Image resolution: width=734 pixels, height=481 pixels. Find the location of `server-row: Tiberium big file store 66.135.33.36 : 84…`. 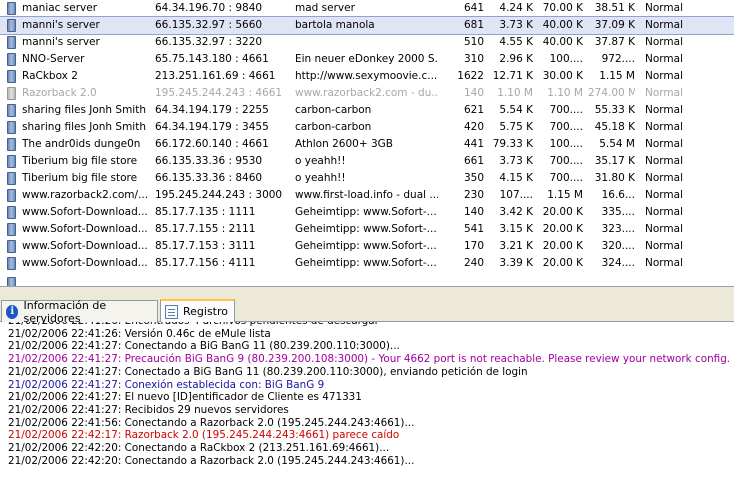

server-row: Tiberium big file store 66.135.33.36 : 84… is located at coordinates (367, 178).